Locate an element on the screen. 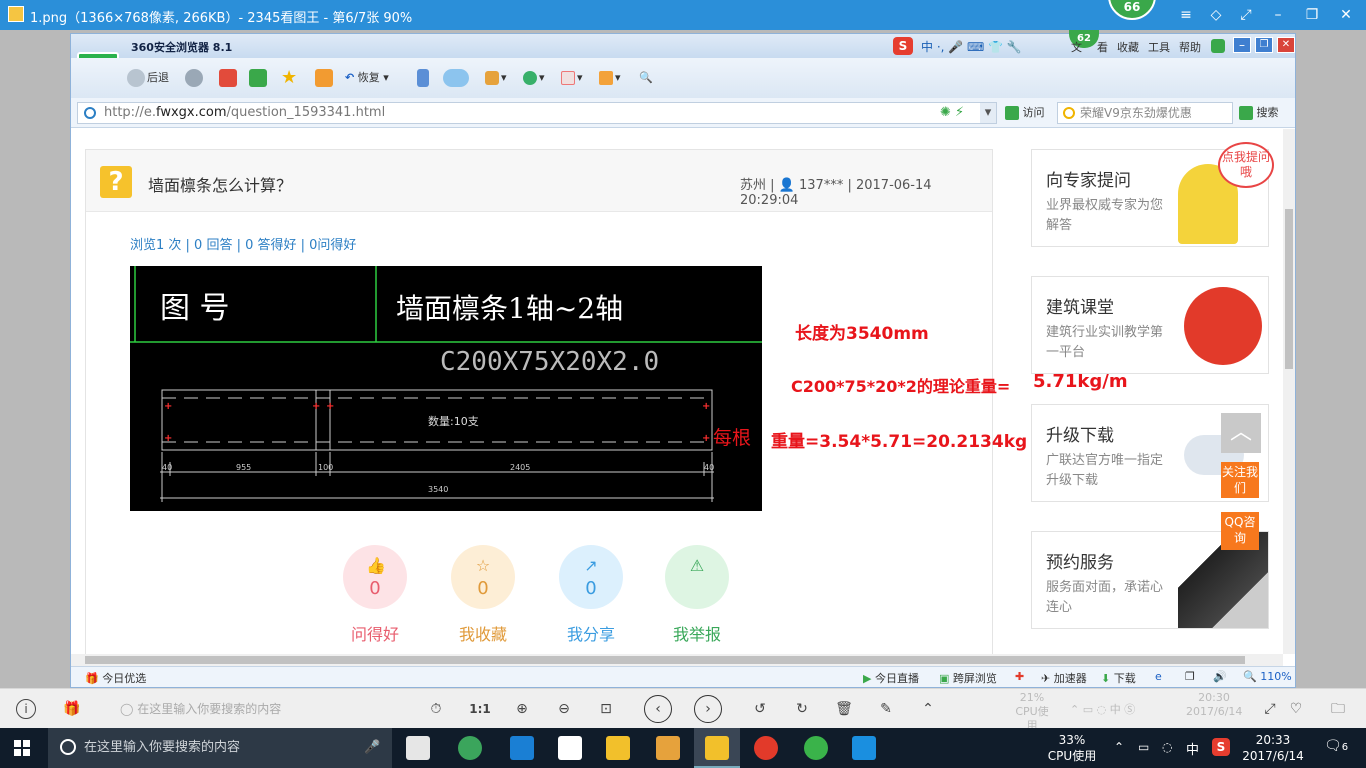  rotate-right-icon: ↻ is located at coordinates (802, 709).